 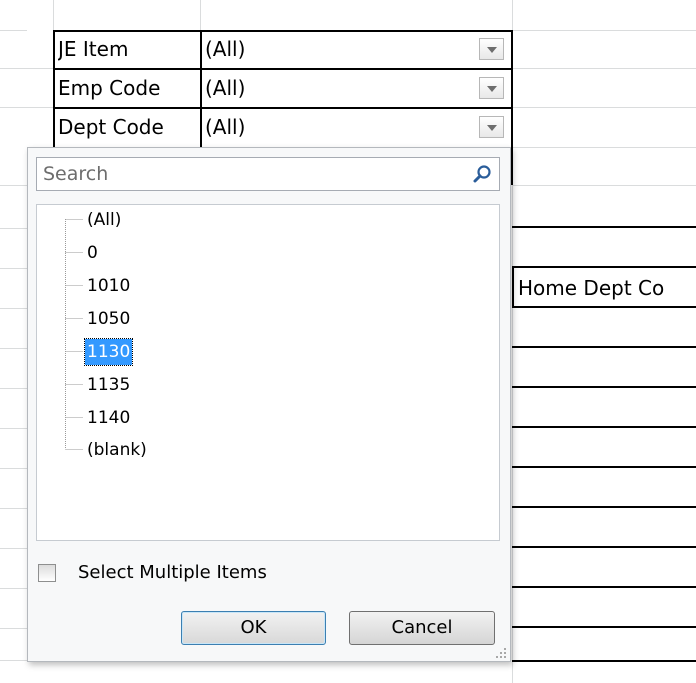 I want to click on ok-button: OK, so click(x=253, y=628).